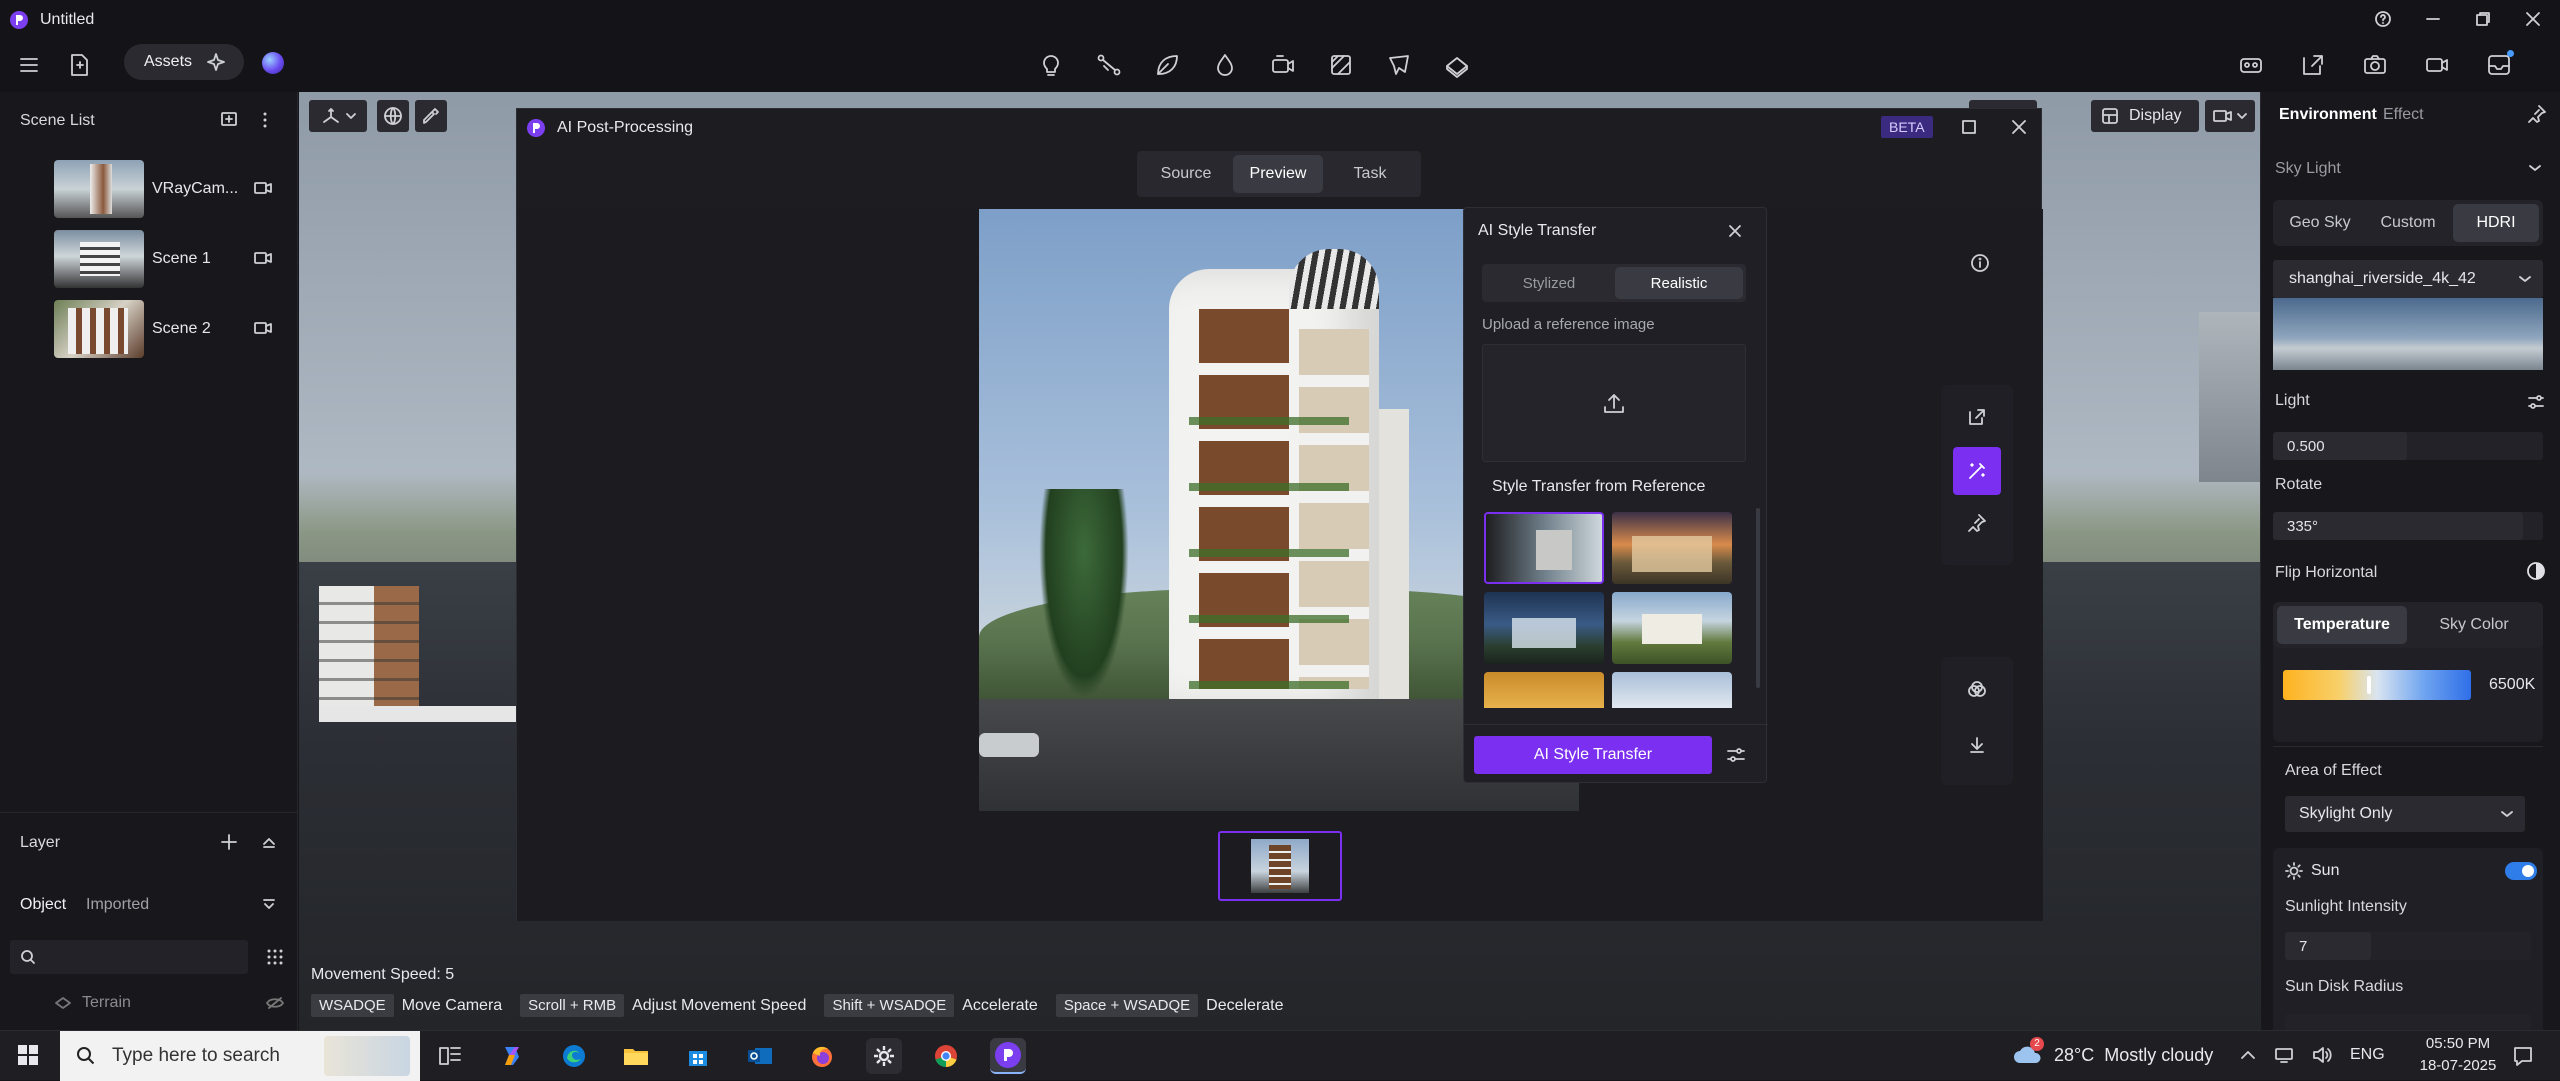 The width and height of the screenshot is (2560, 1081). What do you see at coordinates (1109, 65) in the screenshot?
I see `path-tool-icon` at bounding box center [1109, 65].